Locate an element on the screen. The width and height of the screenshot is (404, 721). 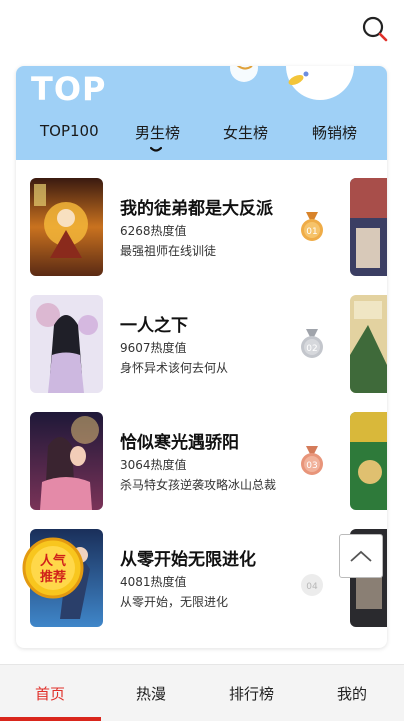
comic-description: 身怀异术该何去何从 is located at coordinates (174, 368).